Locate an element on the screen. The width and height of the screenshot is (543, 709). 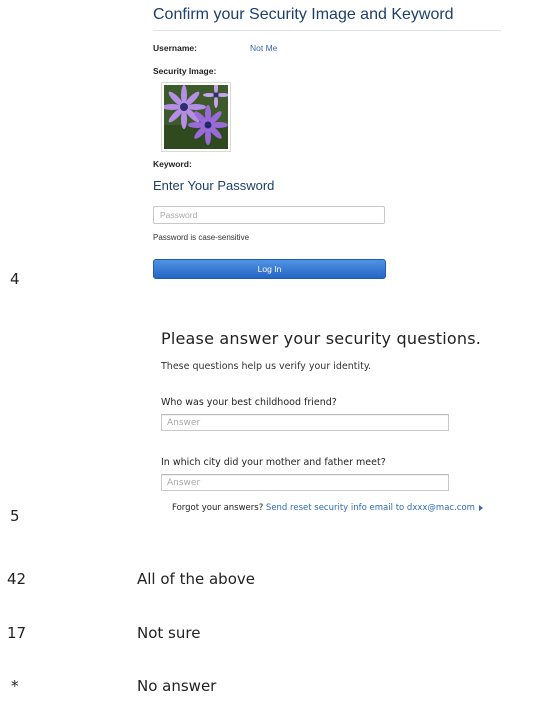
log-in-button: Log In is located at coordinates (269, 269).